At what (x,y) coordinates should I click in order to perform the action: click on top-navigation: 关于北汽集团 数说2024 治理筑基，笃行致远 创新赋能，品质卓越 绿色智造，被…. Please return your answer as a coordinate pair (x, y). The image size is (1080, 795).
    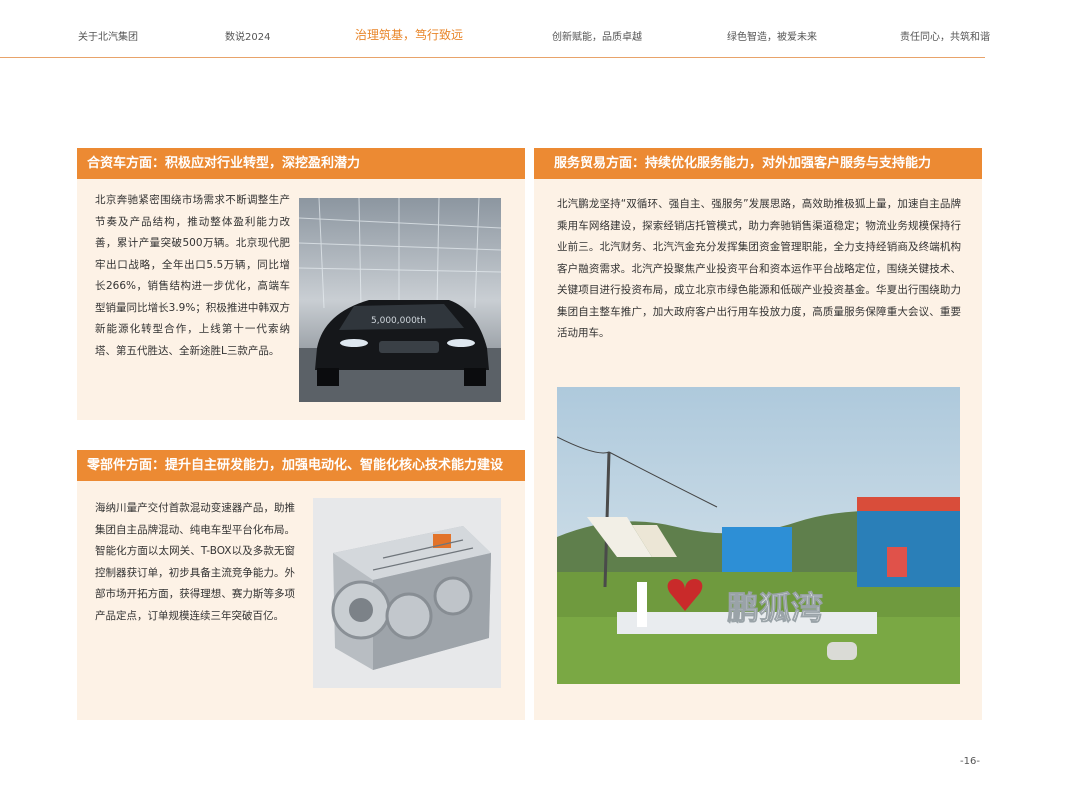
    Looking at the image, I should click on (495, 29).